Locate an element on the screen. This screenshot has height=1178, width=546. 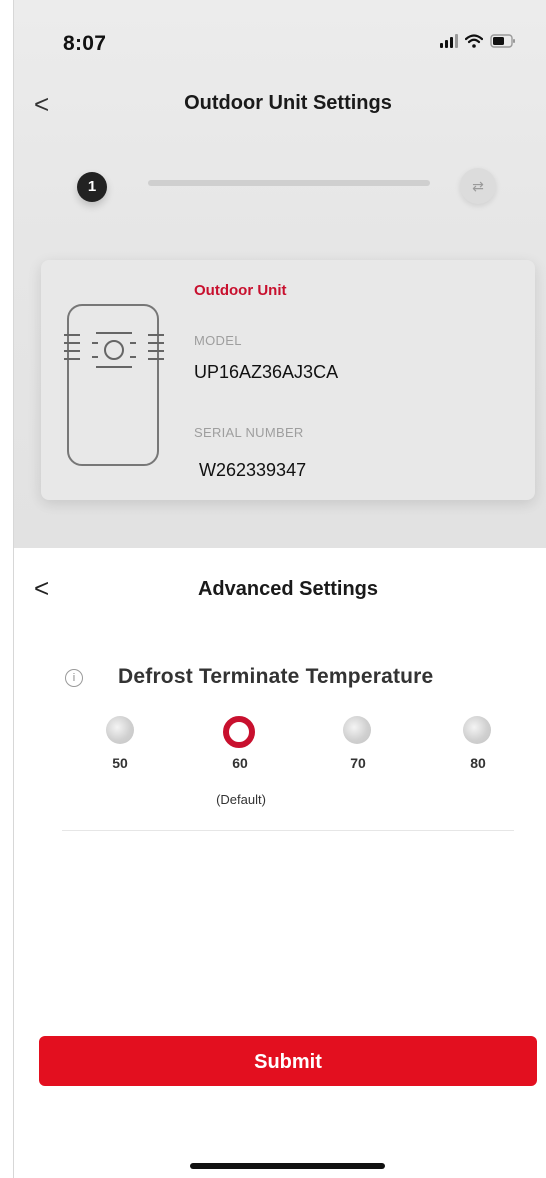
sheet-title: Advanced Settings is located at coordinates (288, 589).